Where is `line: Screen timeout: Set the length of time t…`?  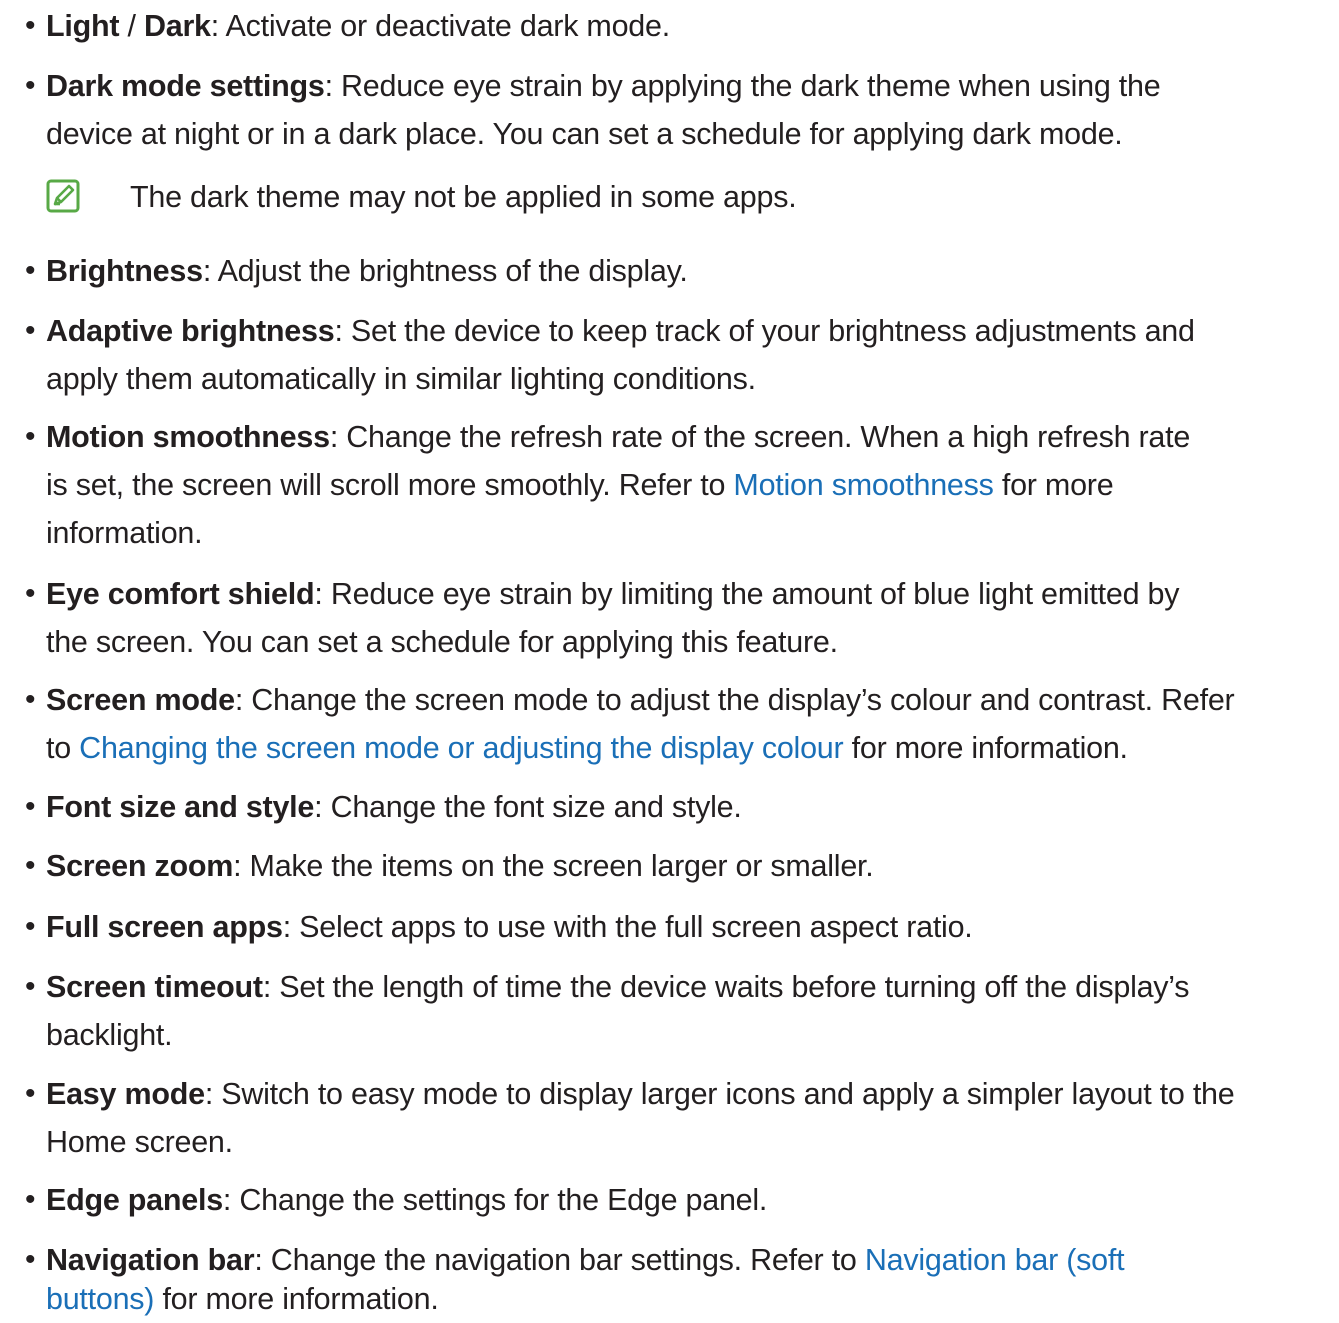 line: Screen timeout: Set the length of time t… is located at coordinates (618, 987).